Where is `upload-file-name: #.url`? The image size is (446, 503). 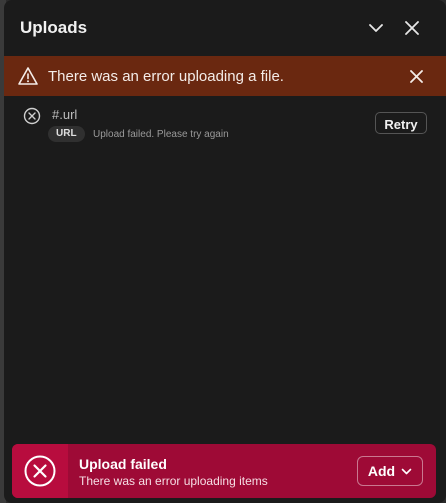 upload-file-name: #.url is located at coordinates (65, 114).